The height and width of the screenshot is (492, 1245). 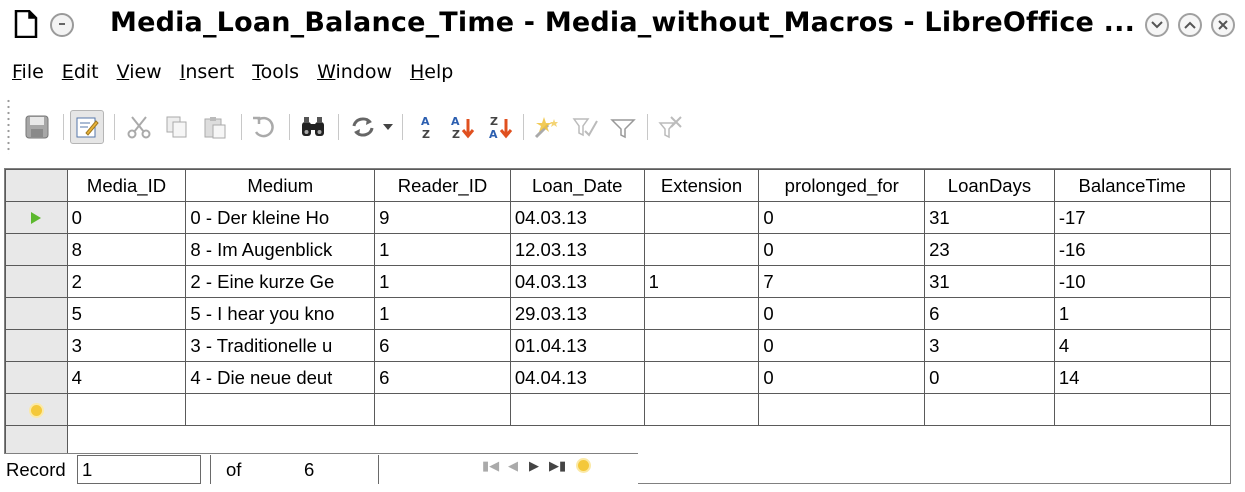 I want to click on table-cell-media_id: 0, so click(x=126, y=217).